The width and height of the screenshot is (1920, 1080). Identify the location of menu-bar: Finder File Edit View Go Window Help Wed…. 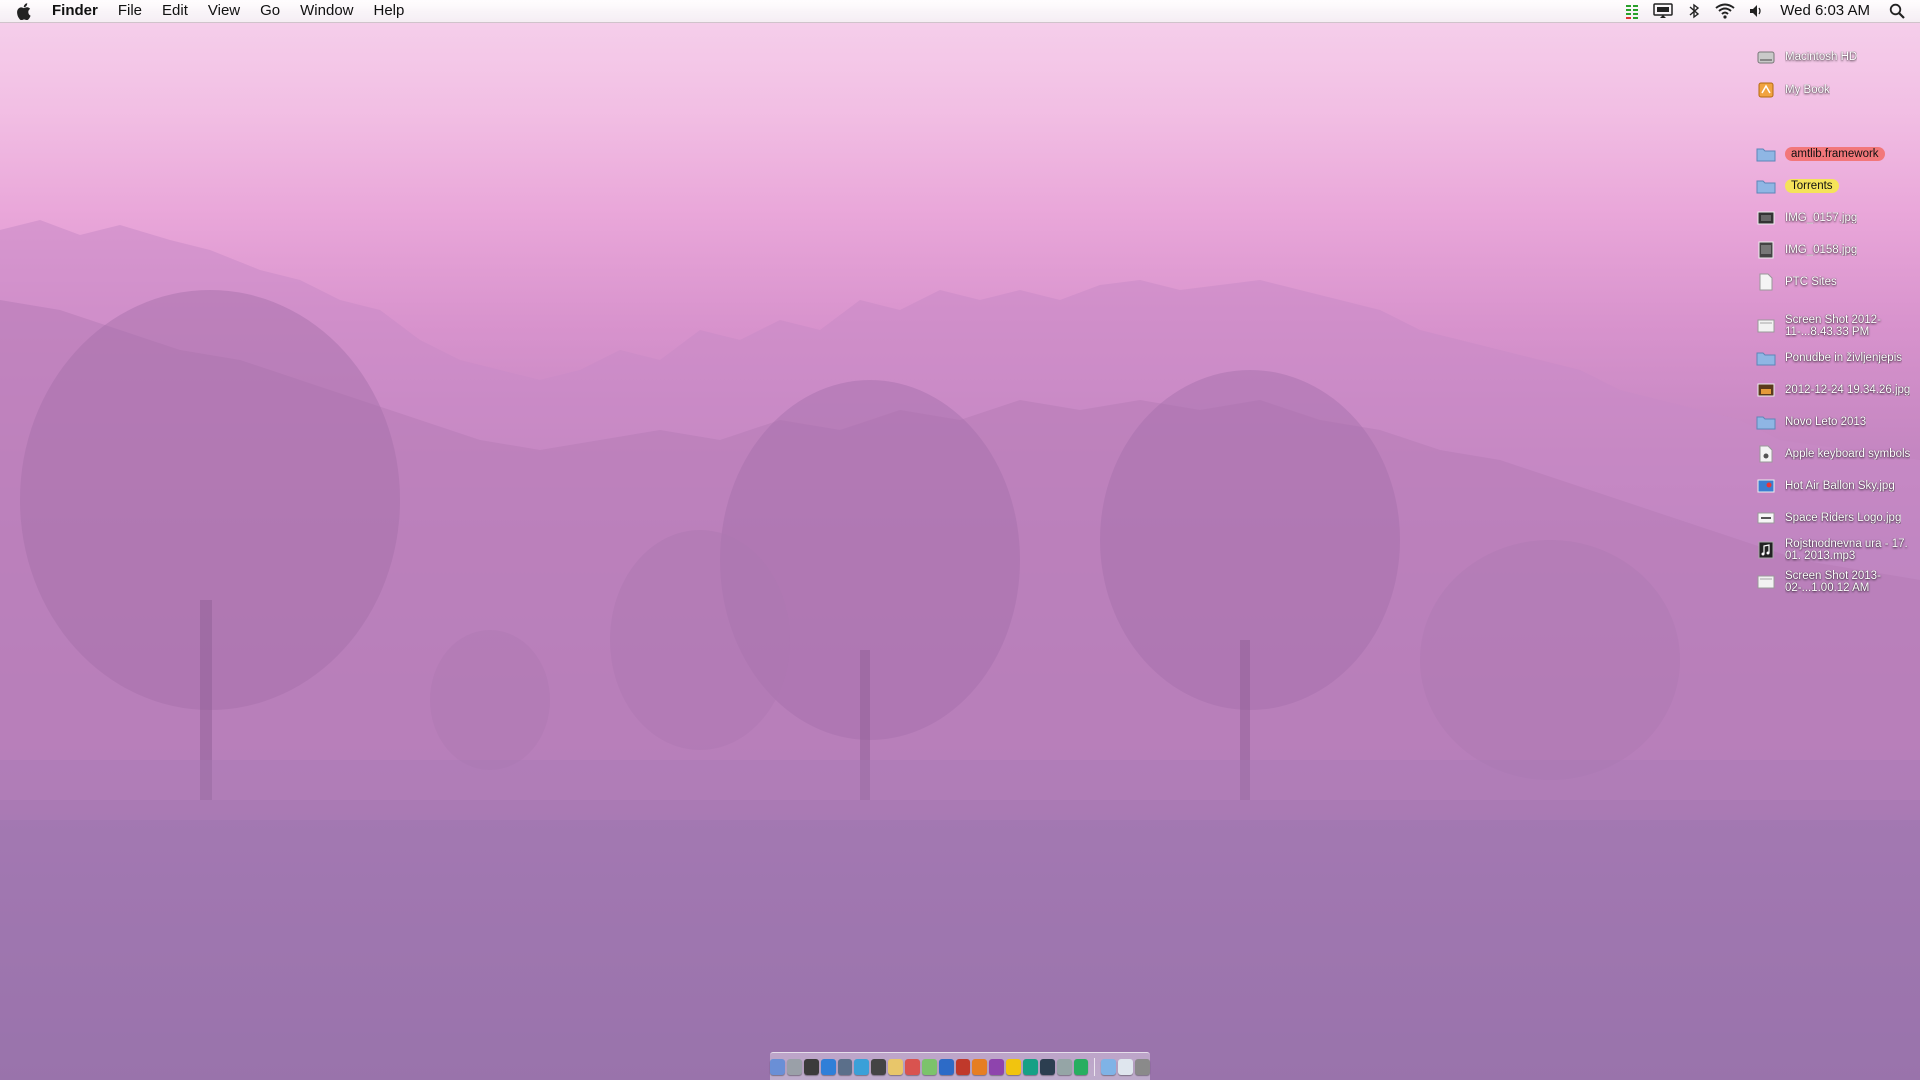
(960, 11).